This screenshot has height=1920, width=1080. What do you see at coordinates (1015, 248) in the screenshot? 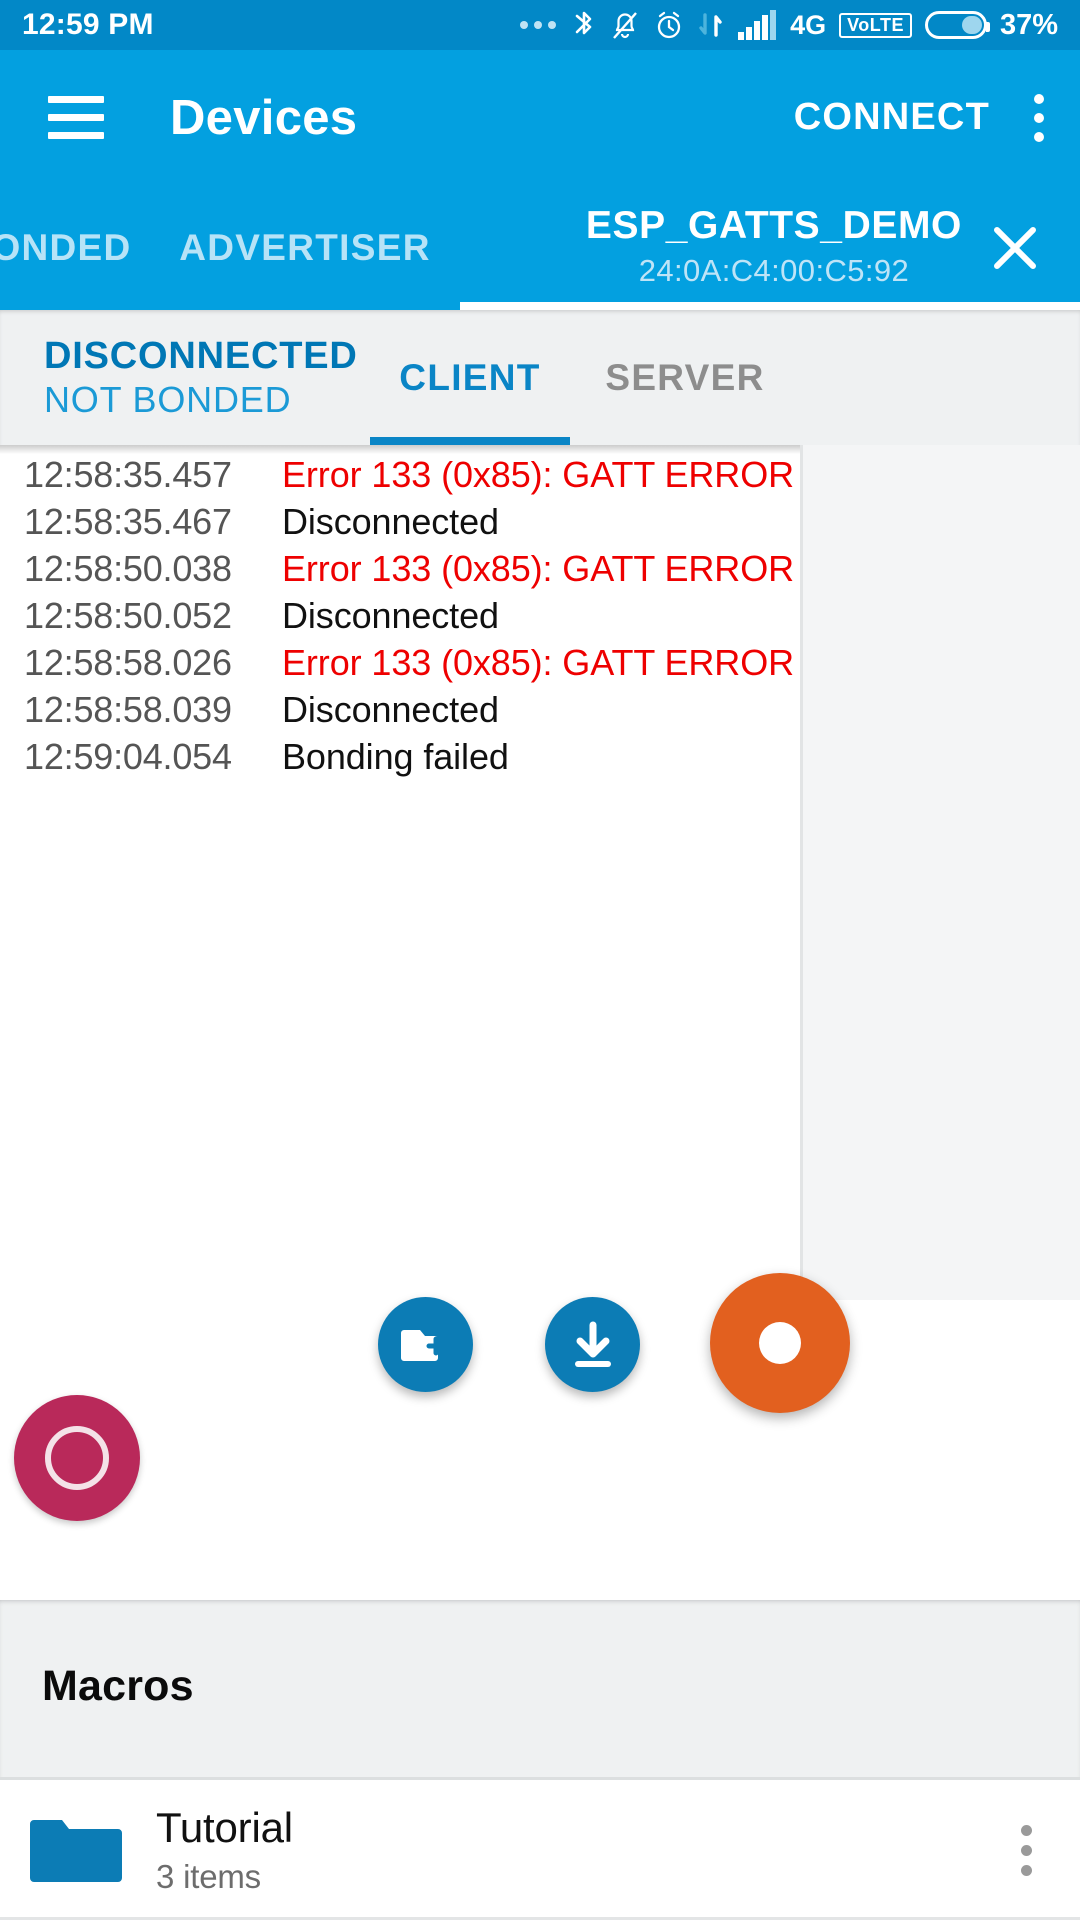
I see `close-icon` at bounding box center [1015, 248].